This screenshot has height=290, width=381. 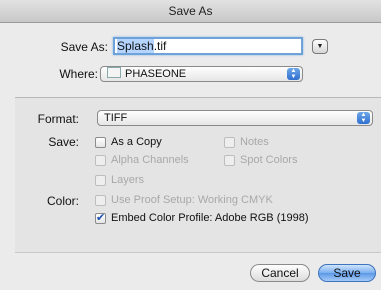 I want to click on where-value: PHASEONE, so click(x=156, y=74).